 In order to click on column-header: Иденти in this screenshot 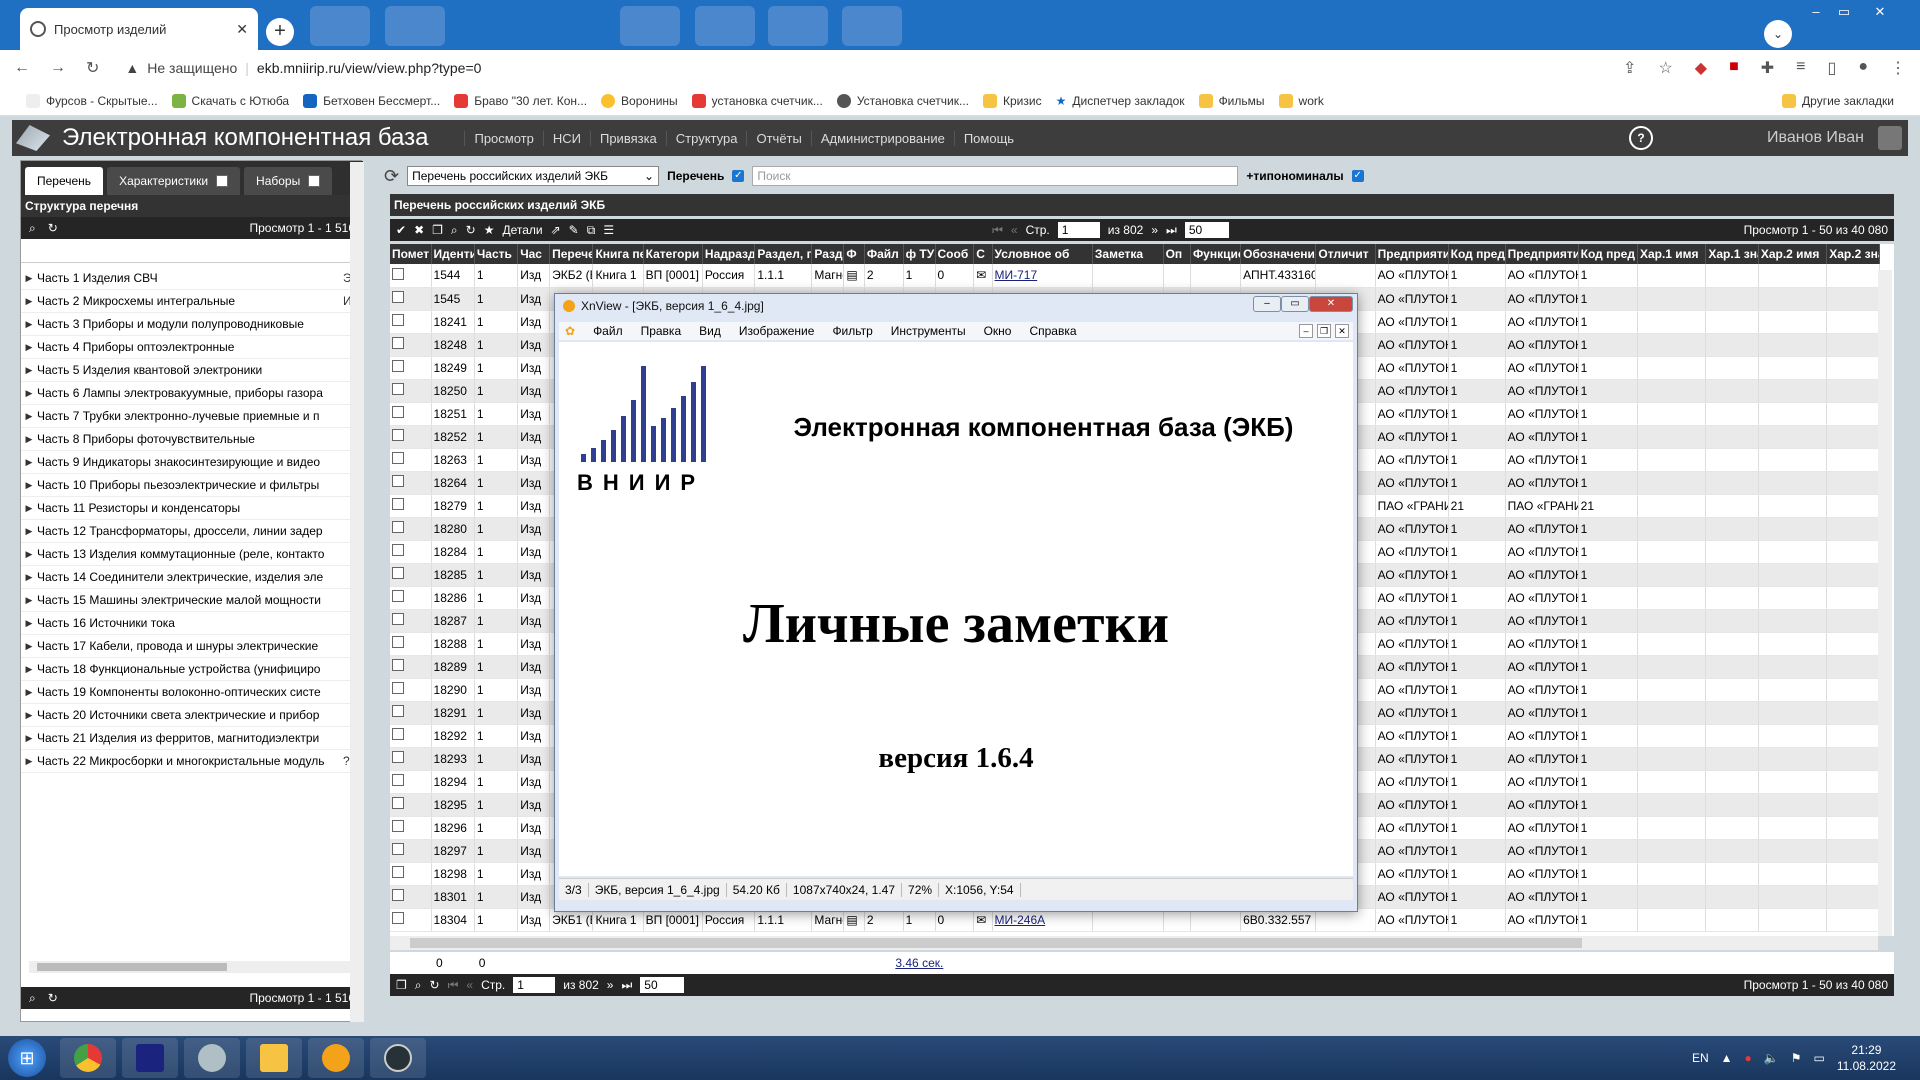, I will do `click(453, 254)`.